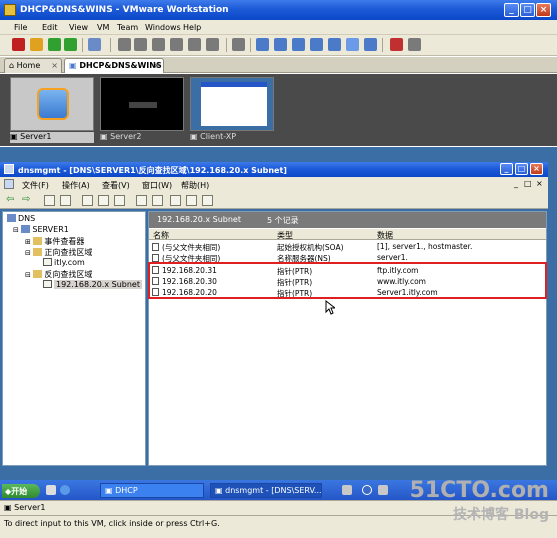  I want to click on thumbnail-server1: ▣ Server1, so click(52, 110).